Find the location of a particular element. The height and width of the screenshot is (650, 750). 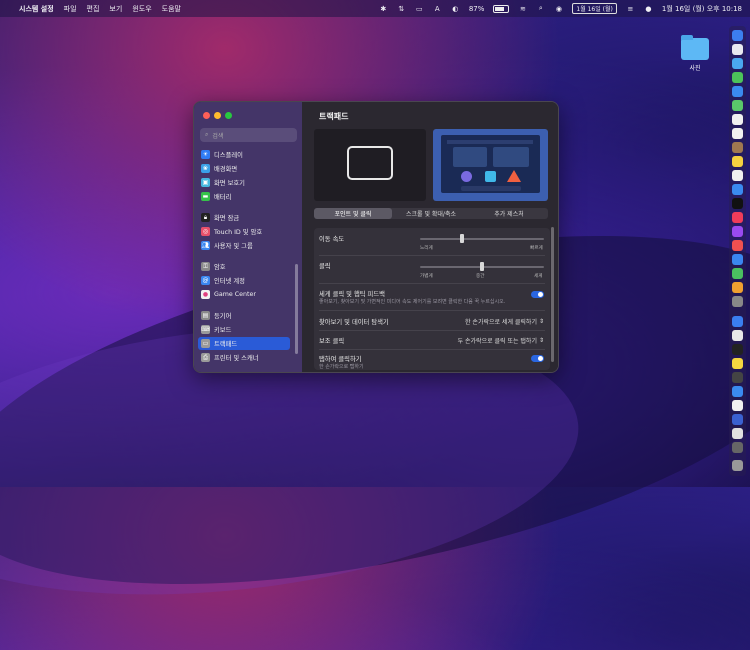

control-center-icon: ≡ is located at coordinates (630, 9).